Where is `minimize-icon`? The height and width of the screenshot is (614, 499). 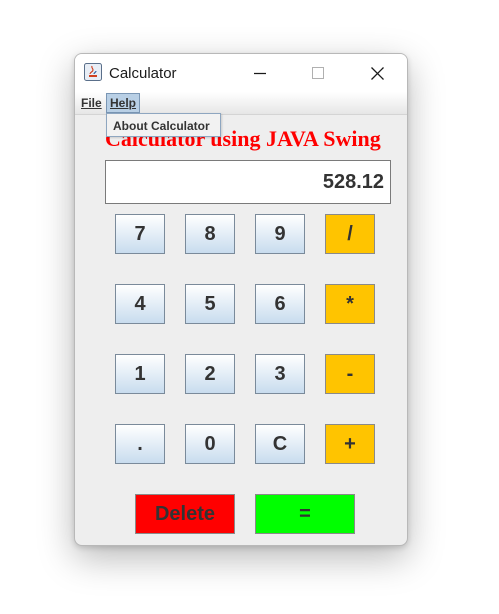
minimize-icon is located at coordinates (260, 73).